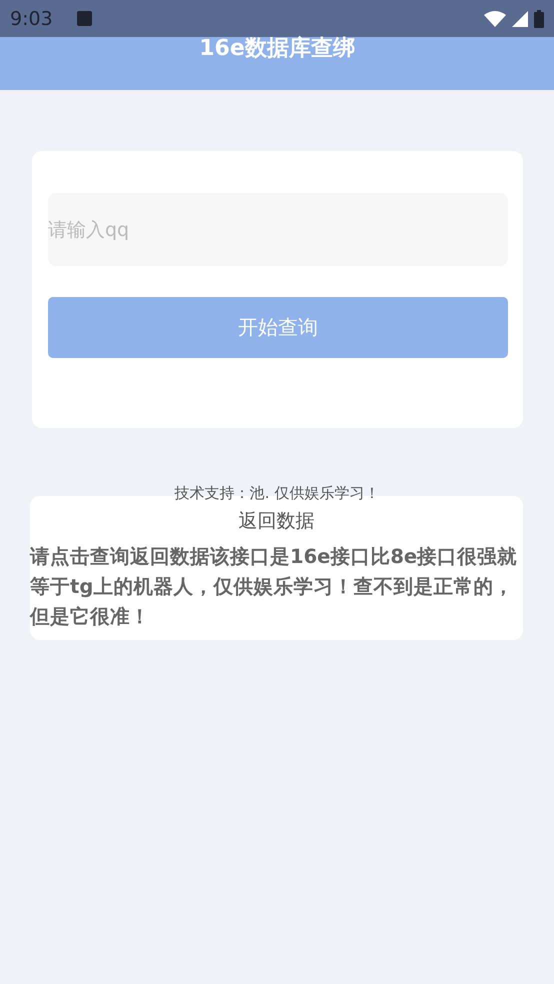 Image resolution: width=554 pixels, height=984 pixels. Describe the element at coordinates (277, 48) in the screenshot. I see `page-title: 16e数据库查绑` at that location.